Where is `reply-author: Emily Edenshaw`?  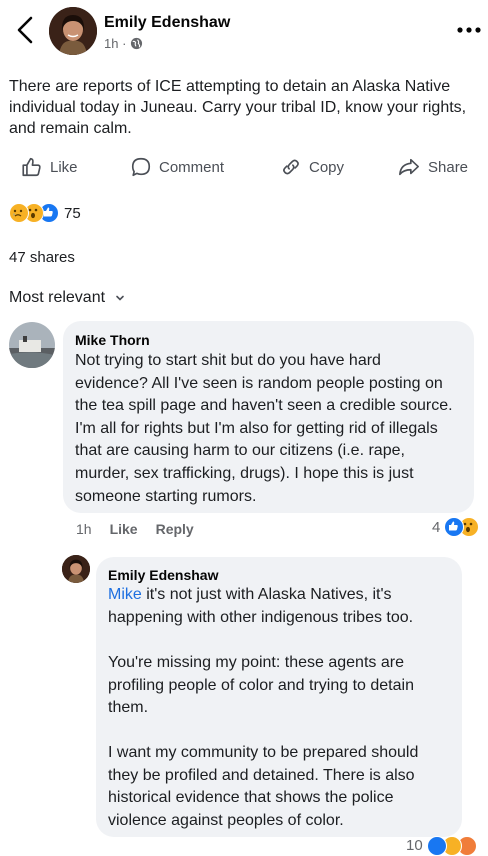
reply-author: Emily Edenshaw is located at coordinates (163, 575).